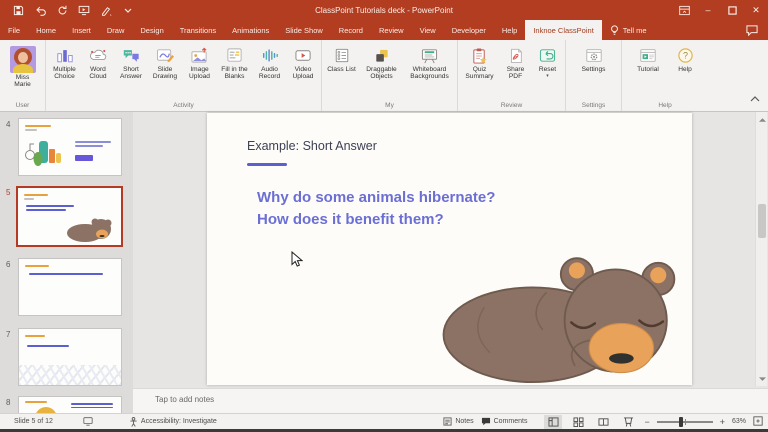 The width and height of the screenshot is (768, 432). What do you see at coordinates (469, 30) in the screenshot?
I see `tab-developer: Developer` at bounding box center [469, 30].